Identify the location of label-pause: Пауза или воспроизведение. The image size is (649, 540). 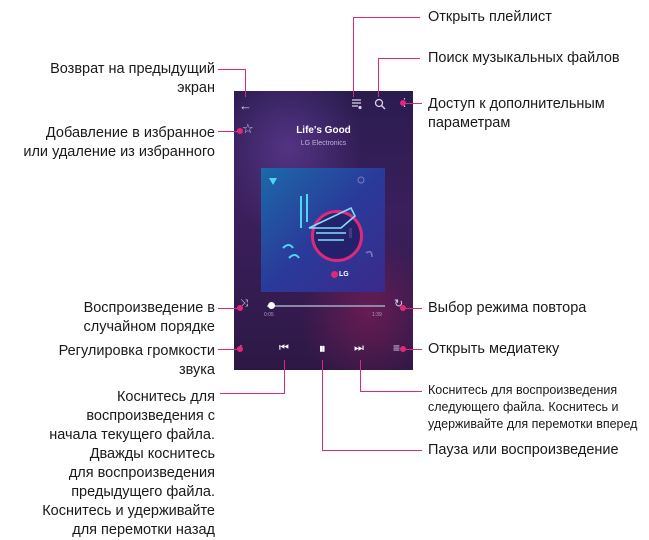
(523, 450).